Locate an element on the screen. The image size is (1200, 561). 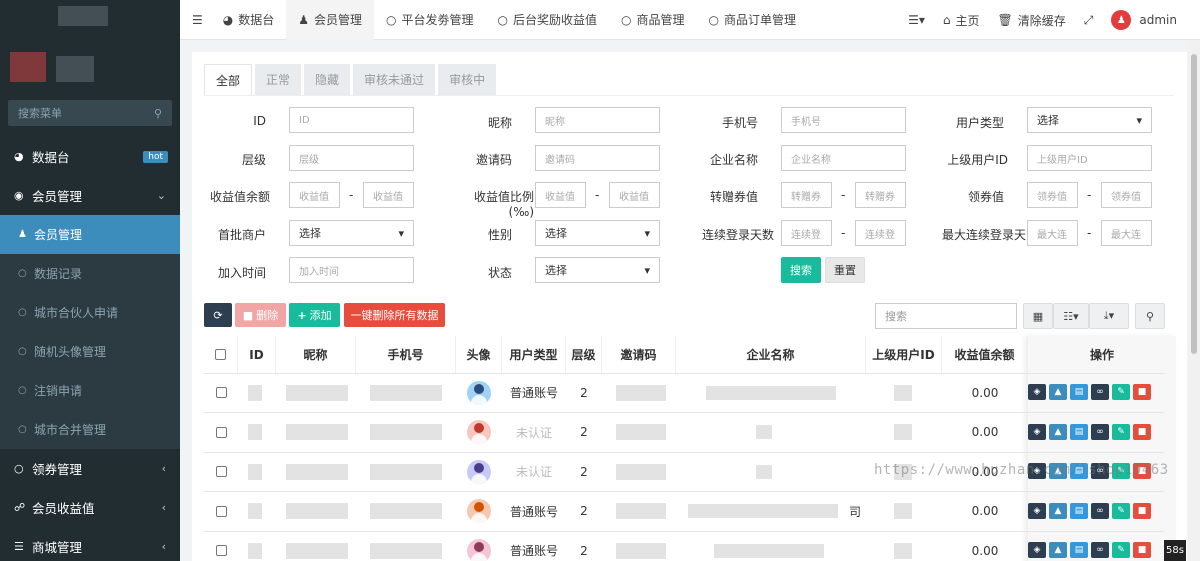
sidebar-toggle-icon: ☰ is located at coordinates (195, 20).